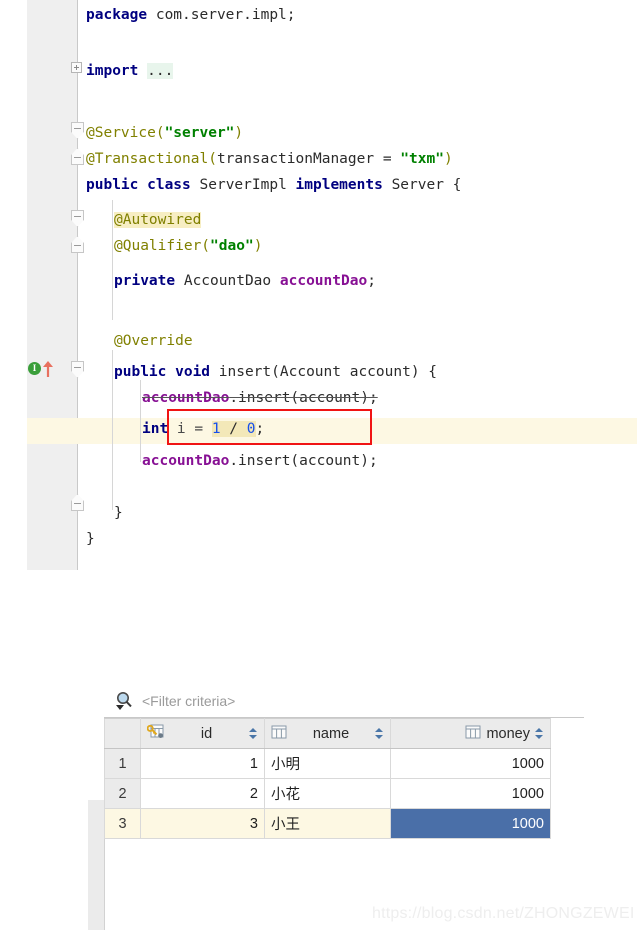  What do you see at coordinates (247, 185) in the screenshot?
I see `code-token: ServerImpl` at bounding box center [247, 185].